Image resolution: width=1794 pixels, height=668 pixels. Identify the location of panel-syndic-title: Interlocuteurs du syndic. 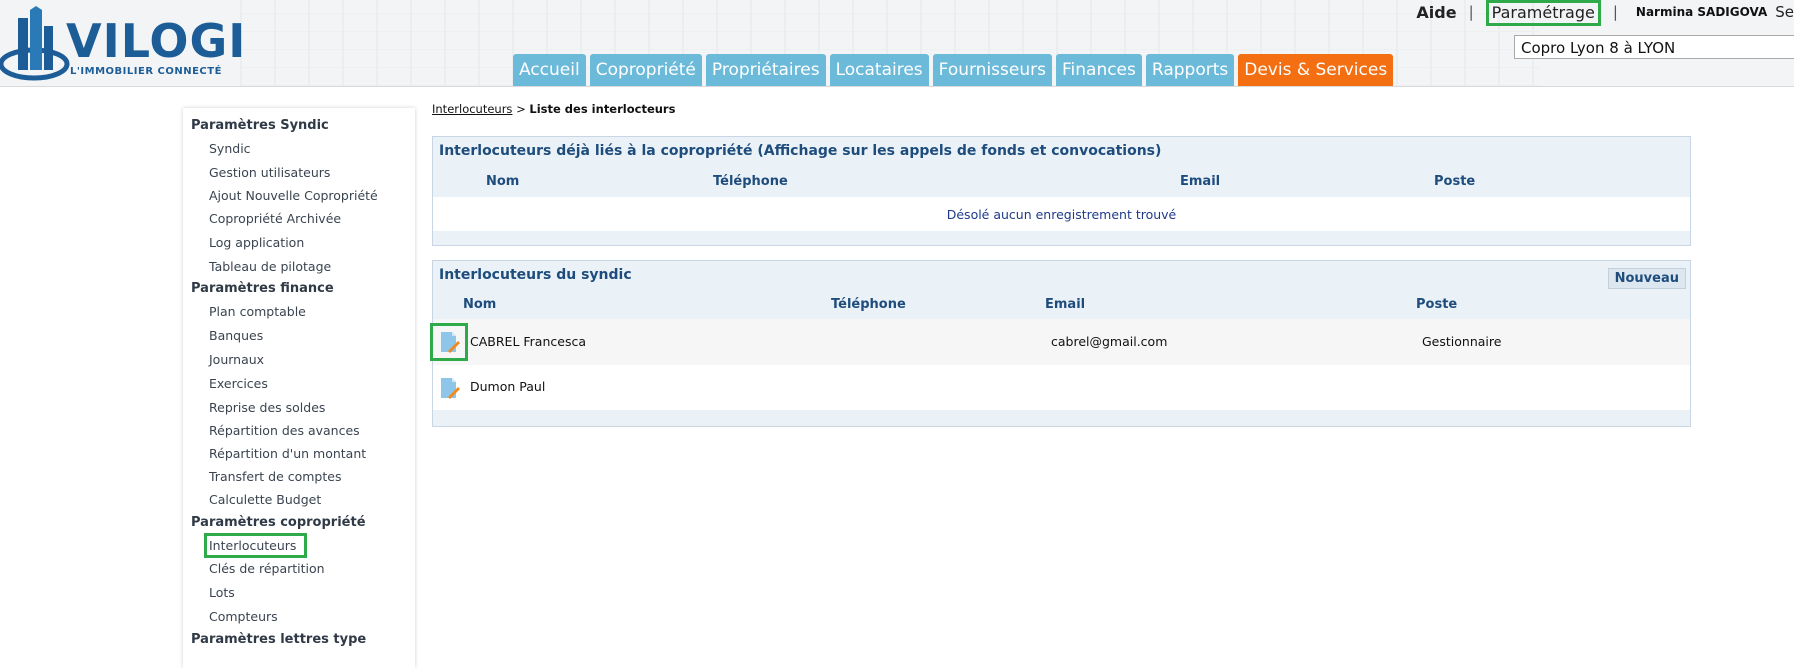
(535, 275).